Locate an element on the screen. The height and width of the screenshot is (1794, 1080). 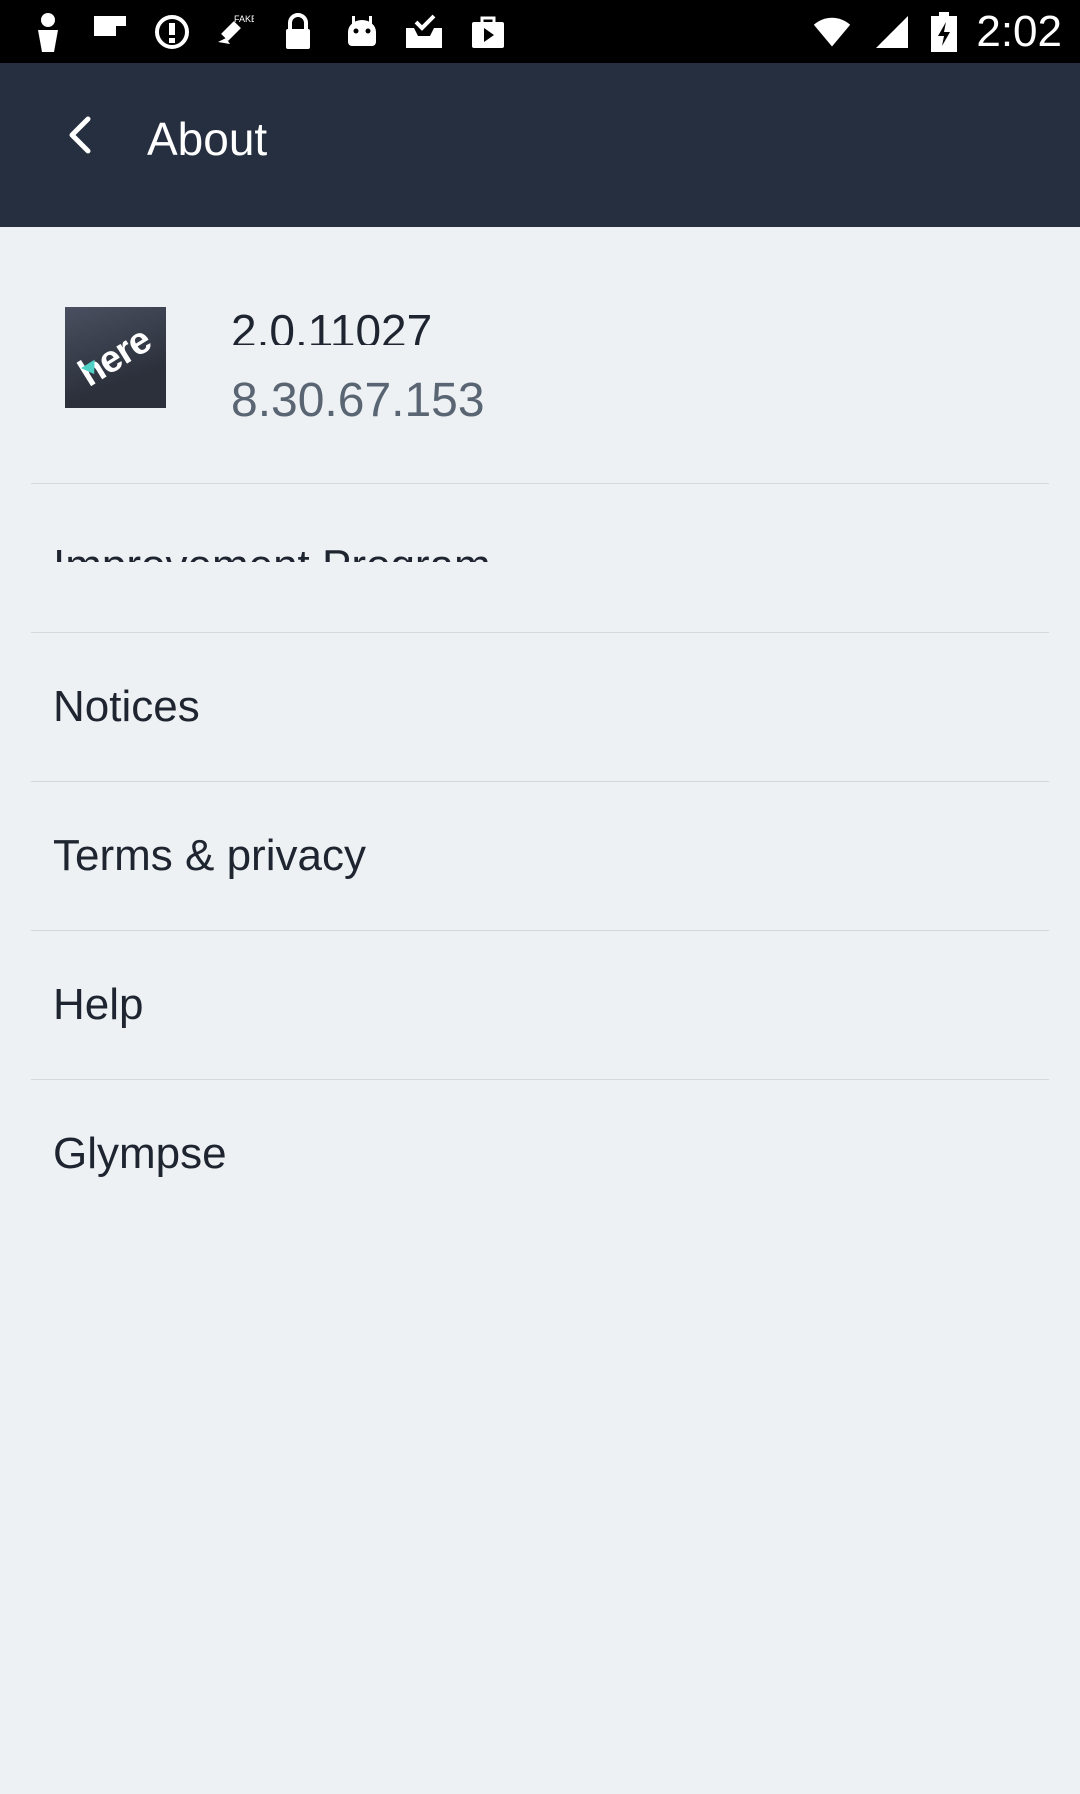
back-button is located at coordinates (80, 137).